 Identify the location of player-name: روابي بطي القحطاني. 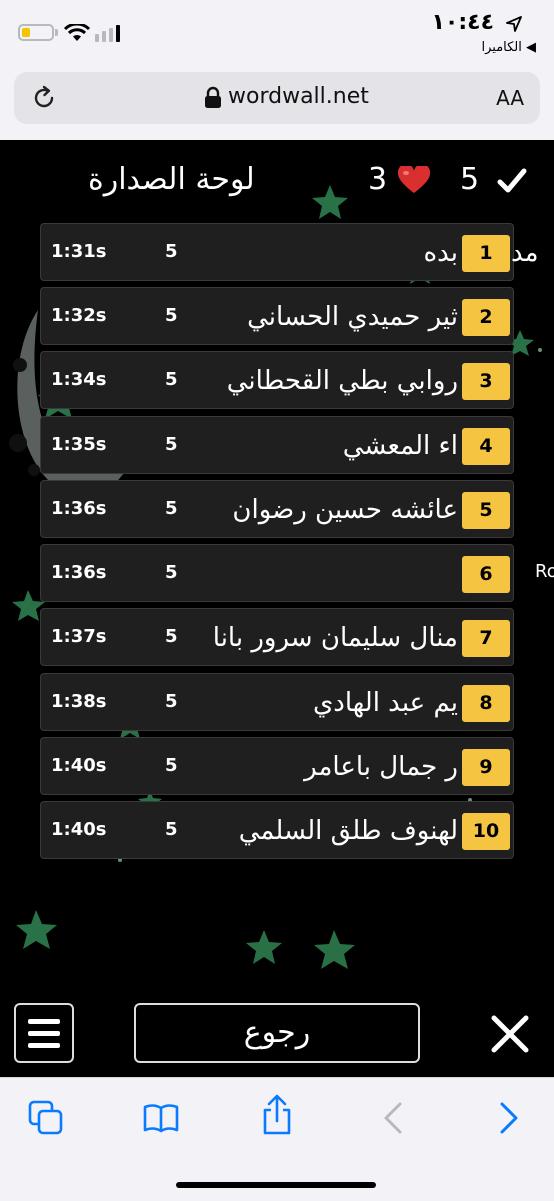
(342, 381).